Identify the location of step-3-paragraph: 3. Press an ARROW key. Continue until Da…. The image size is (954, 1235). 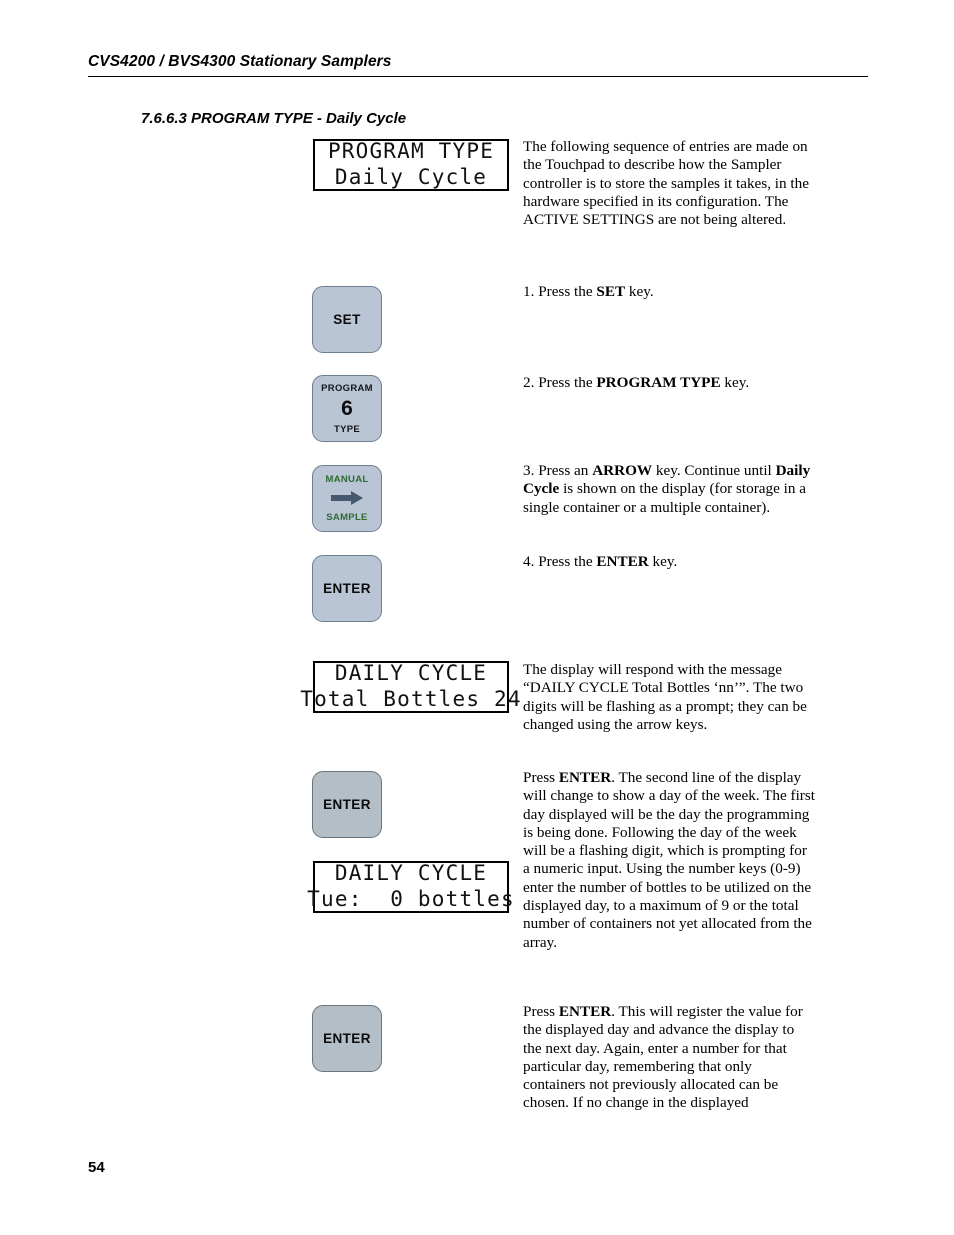
(667, 489).